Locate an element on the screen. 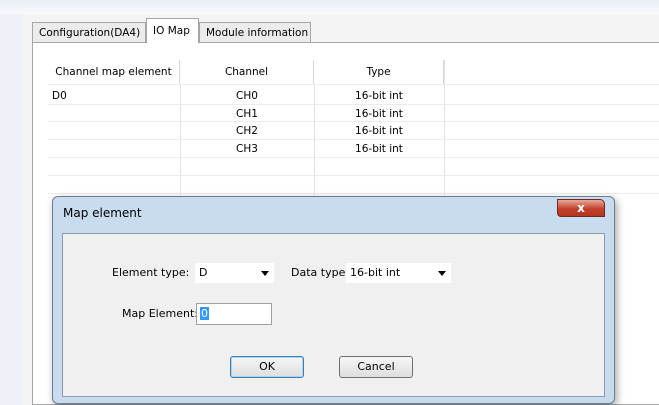  close-icon: x is located at coordinates (581, 208).